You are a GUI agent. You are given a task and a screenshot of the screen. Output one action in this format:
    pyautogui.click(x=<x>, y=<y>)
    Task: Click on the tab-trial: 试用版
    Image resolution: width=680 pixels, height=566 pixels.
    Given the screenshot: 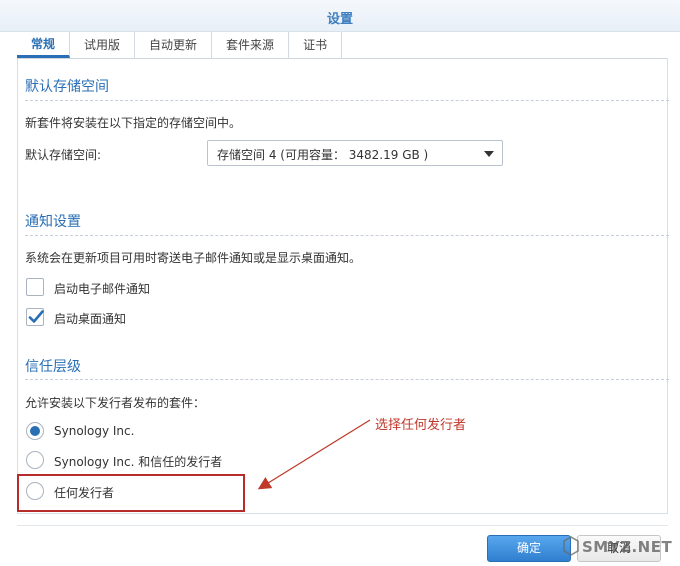 What is the action you would take?
    pyautogui.click(x=103, y=45)
    